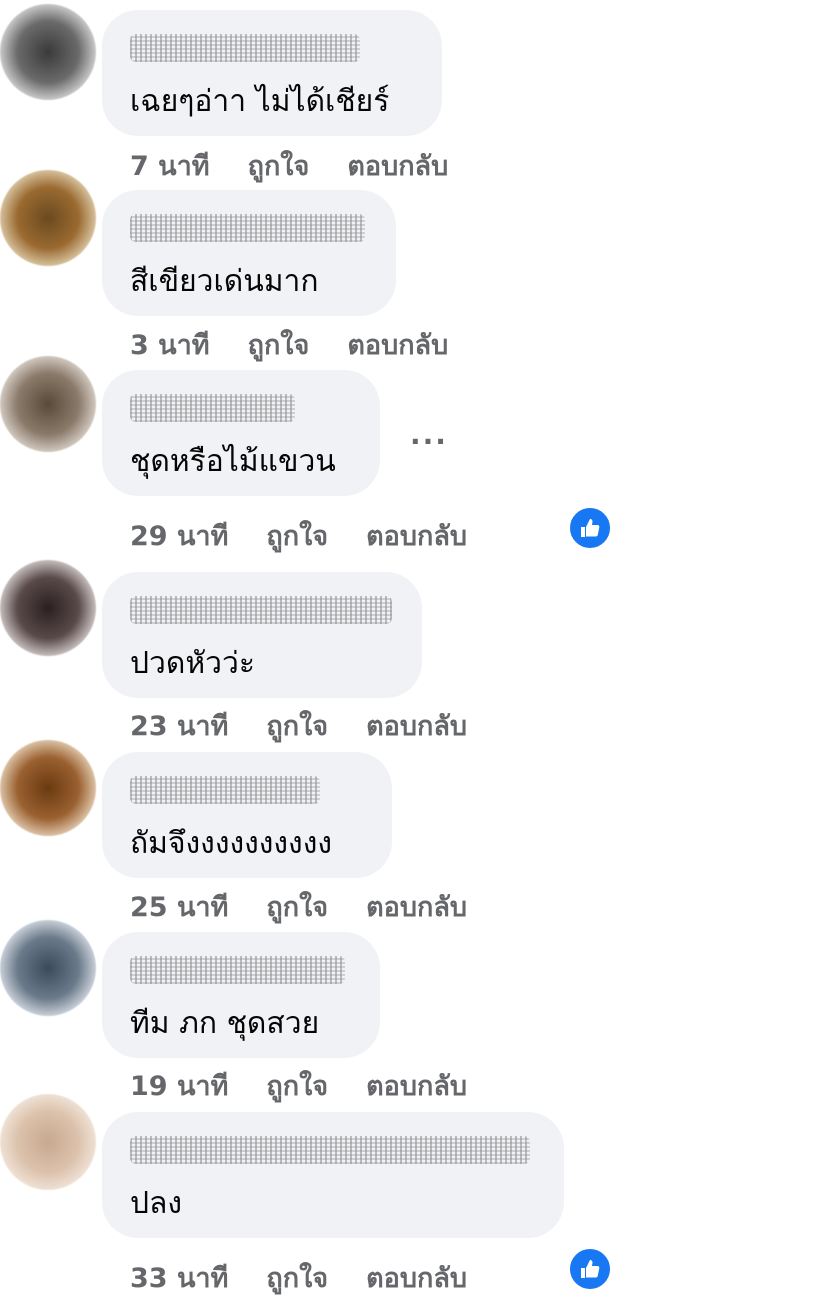  What do you see at coordinates (272, 73) in the screenshot?
I see `comment-bubble: เฉยๆอ่าา ไม่ได้เชียร์` at bounding box center [272, 73].